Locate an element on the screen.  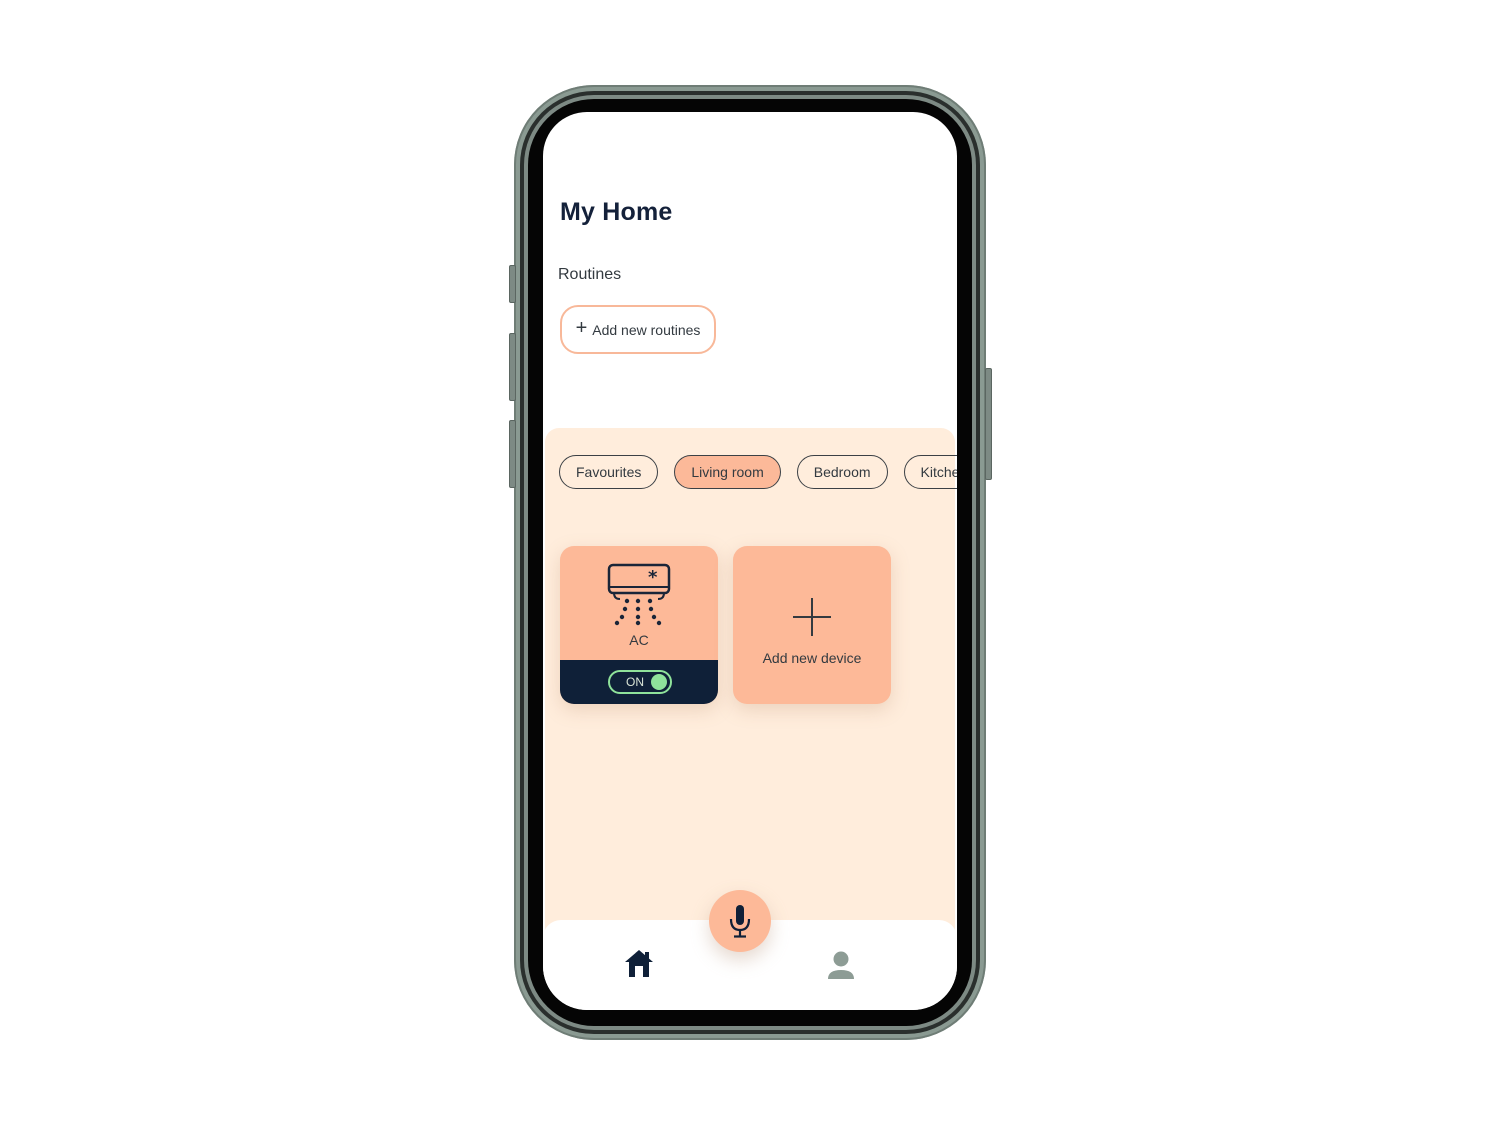
mute-switch is located at coordinates (512, 284).